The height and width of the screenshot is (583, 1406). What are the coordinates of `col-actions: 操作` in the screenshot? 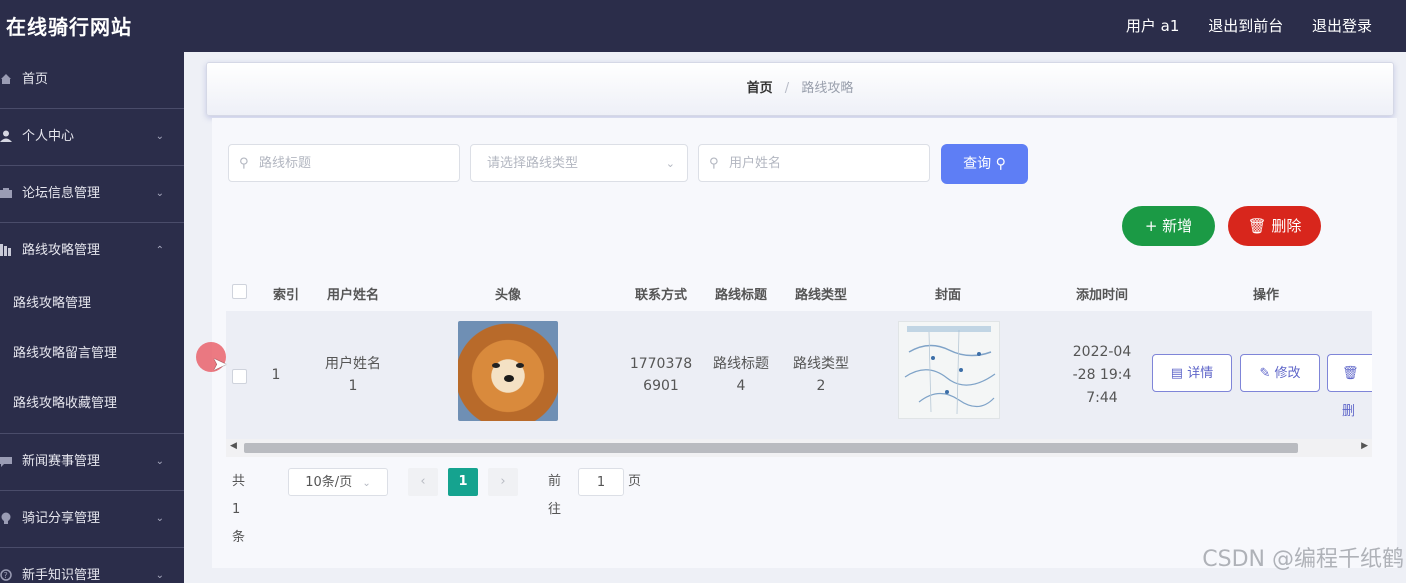 It's located at (1265, 295).